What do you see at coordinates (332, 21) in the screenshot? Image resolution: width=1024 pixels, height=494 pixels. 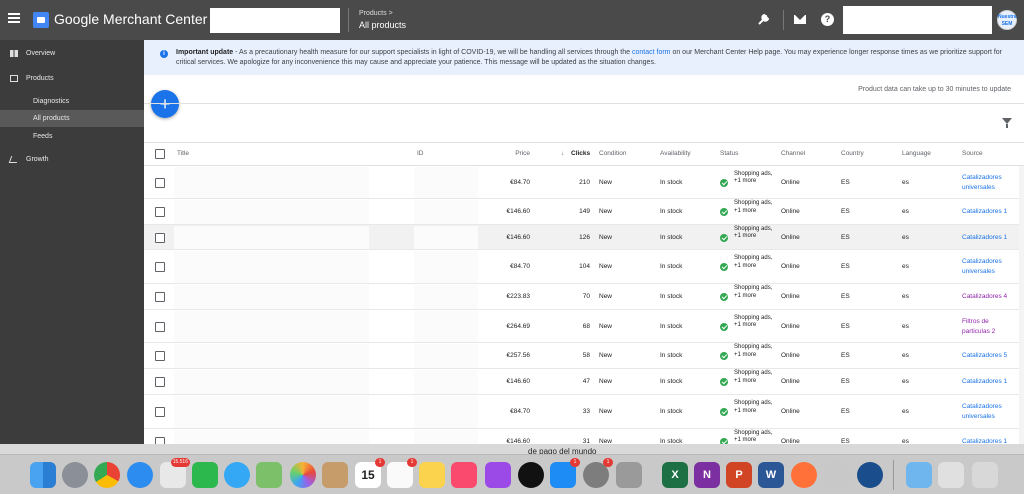 I see `chevron-down-icon` at bounding box center [332, 21].